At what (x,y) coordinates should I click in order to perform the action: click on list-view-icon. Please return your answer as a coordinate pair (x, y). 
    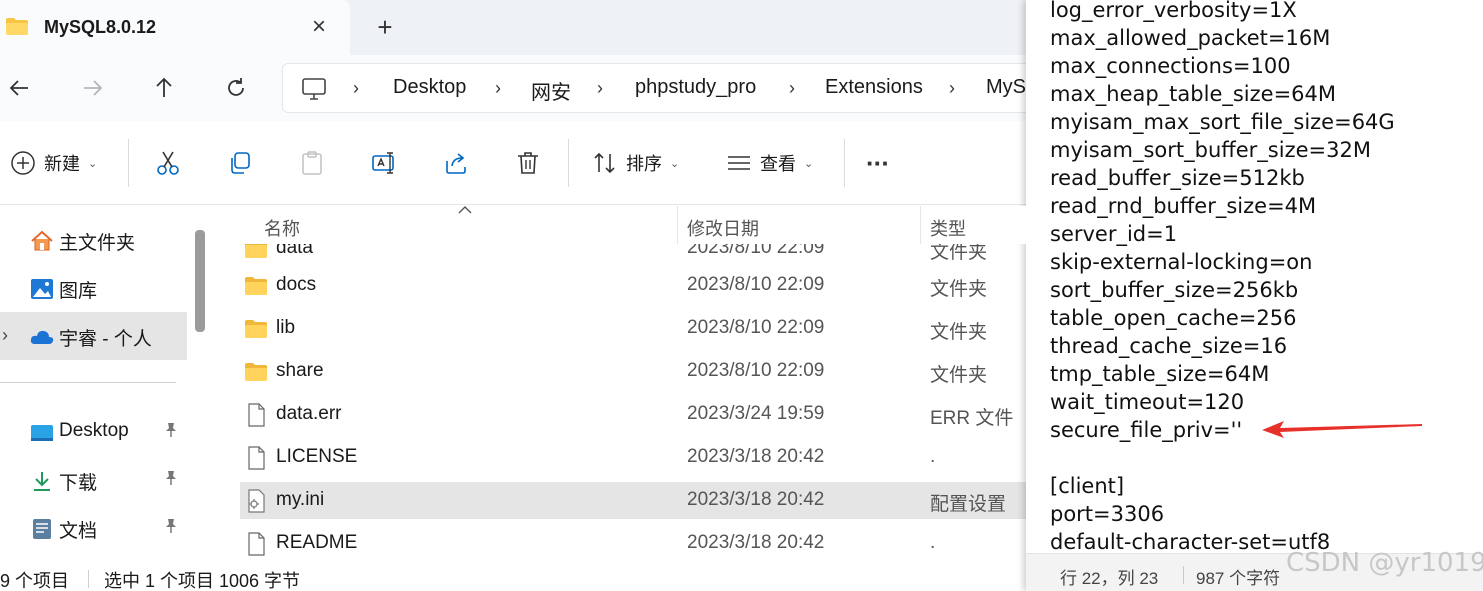
    Looking at the image, I should click on (739, 163).